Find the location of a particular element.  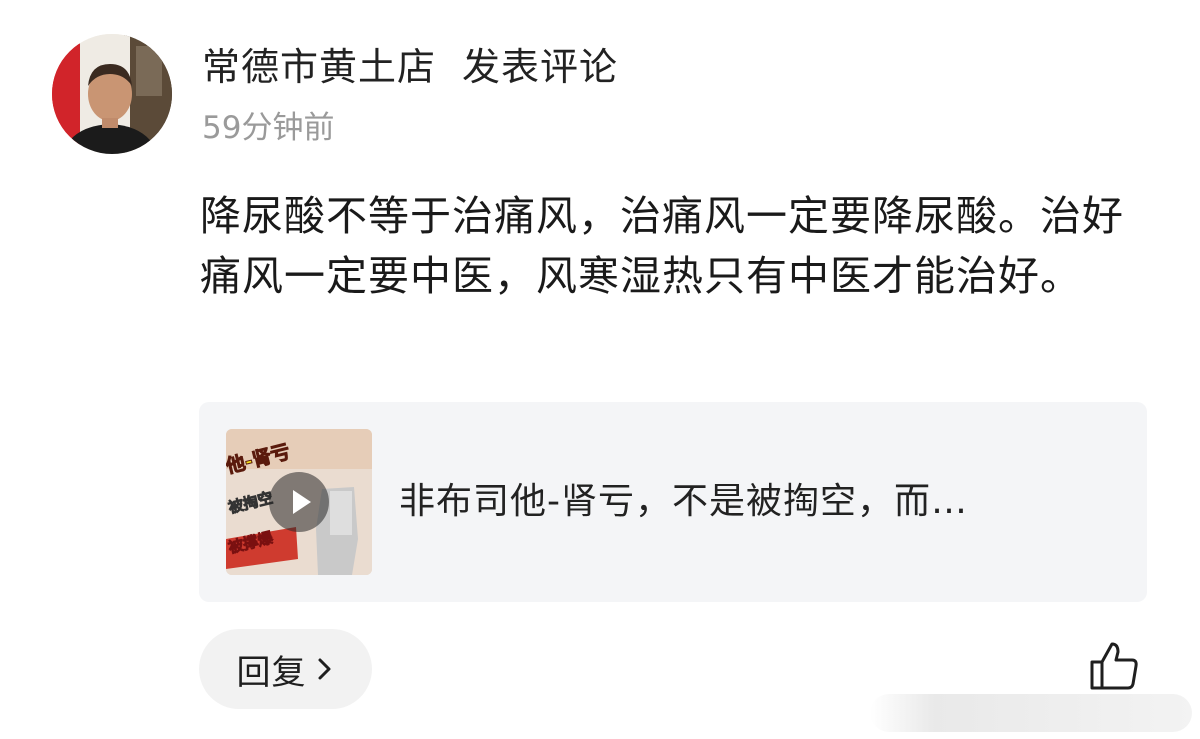

like-button is located at coordinates (1114, 666).